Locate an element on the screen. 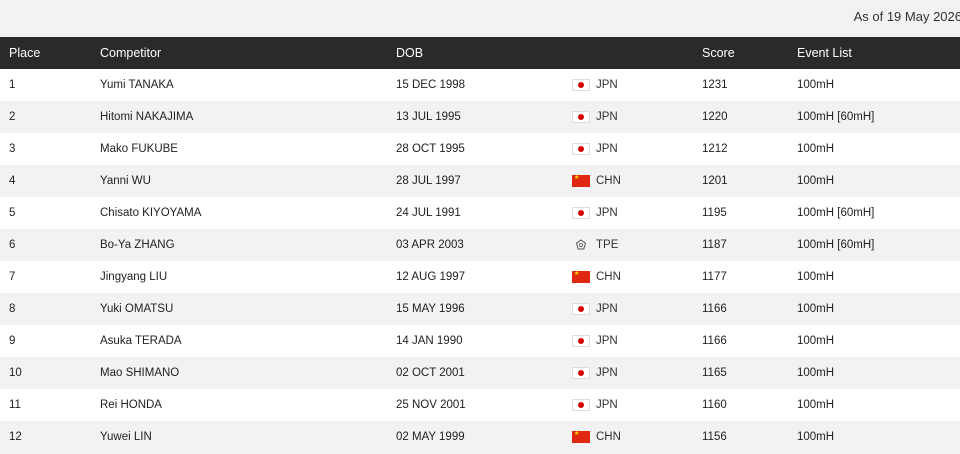 The width and height of the screenshot is (960, 454). place-cell: 12 is located at coordinates (15, 437).